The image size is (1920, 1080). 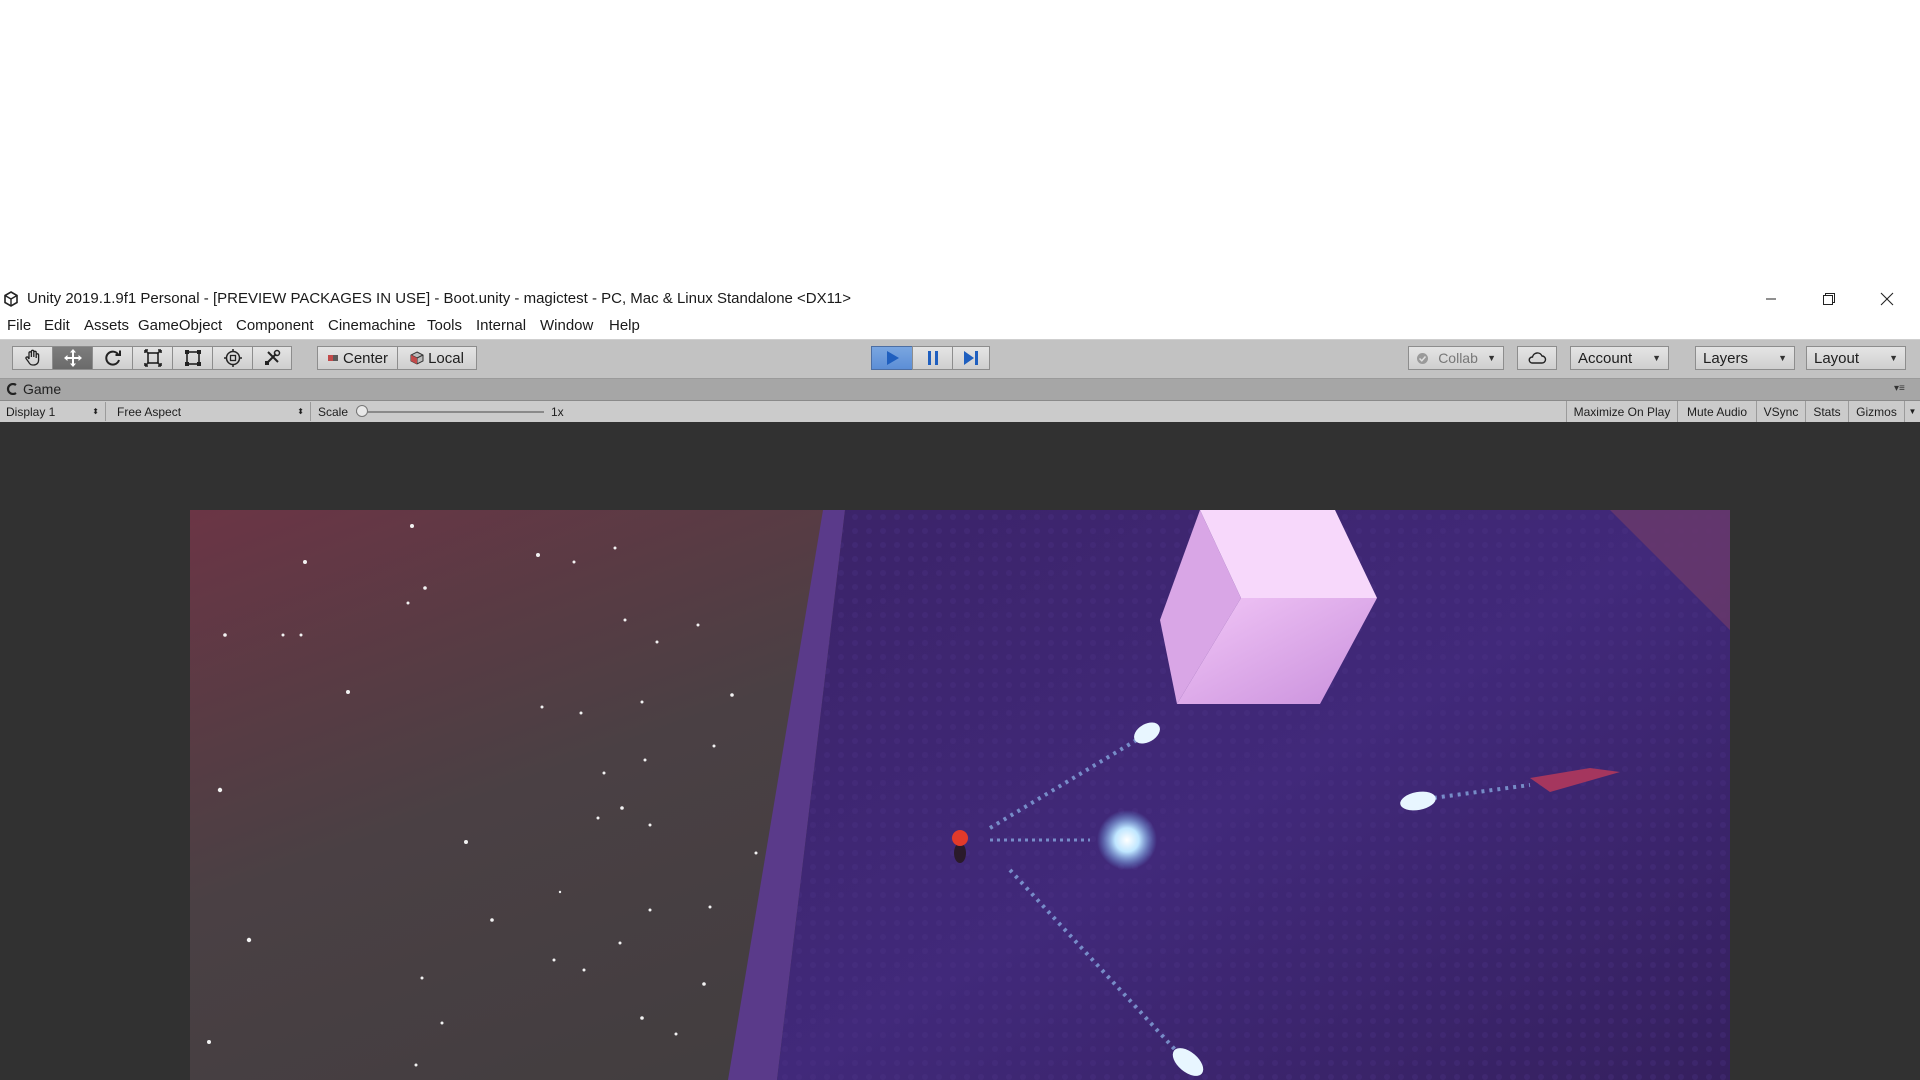 I want to click on account-dropdown: Account ▼, so click(x=1619, y=358).